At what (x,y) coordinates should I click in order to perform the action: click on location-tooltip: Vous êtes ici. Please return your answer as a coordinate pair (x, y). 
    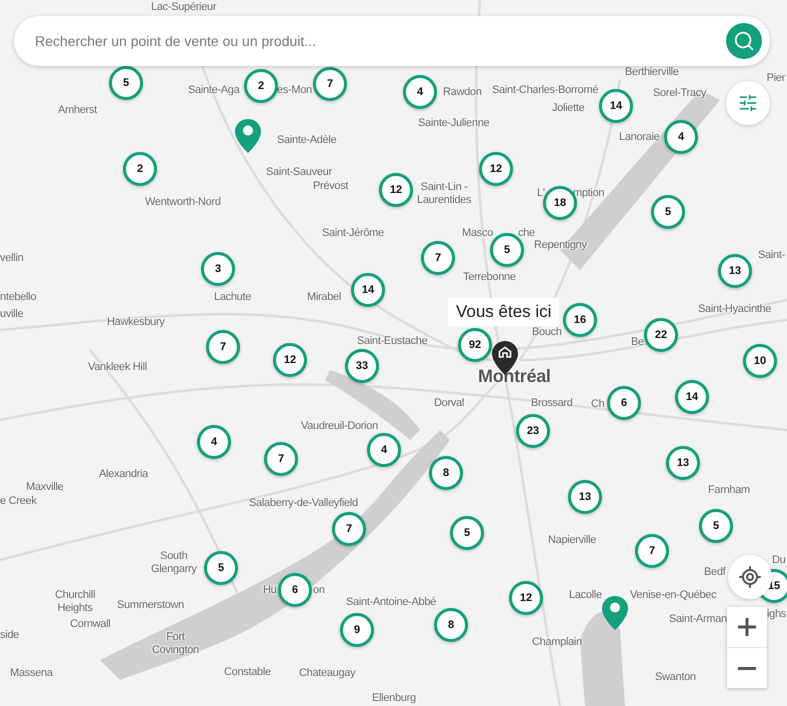
    Looking at the image, I should click on (504, 312).